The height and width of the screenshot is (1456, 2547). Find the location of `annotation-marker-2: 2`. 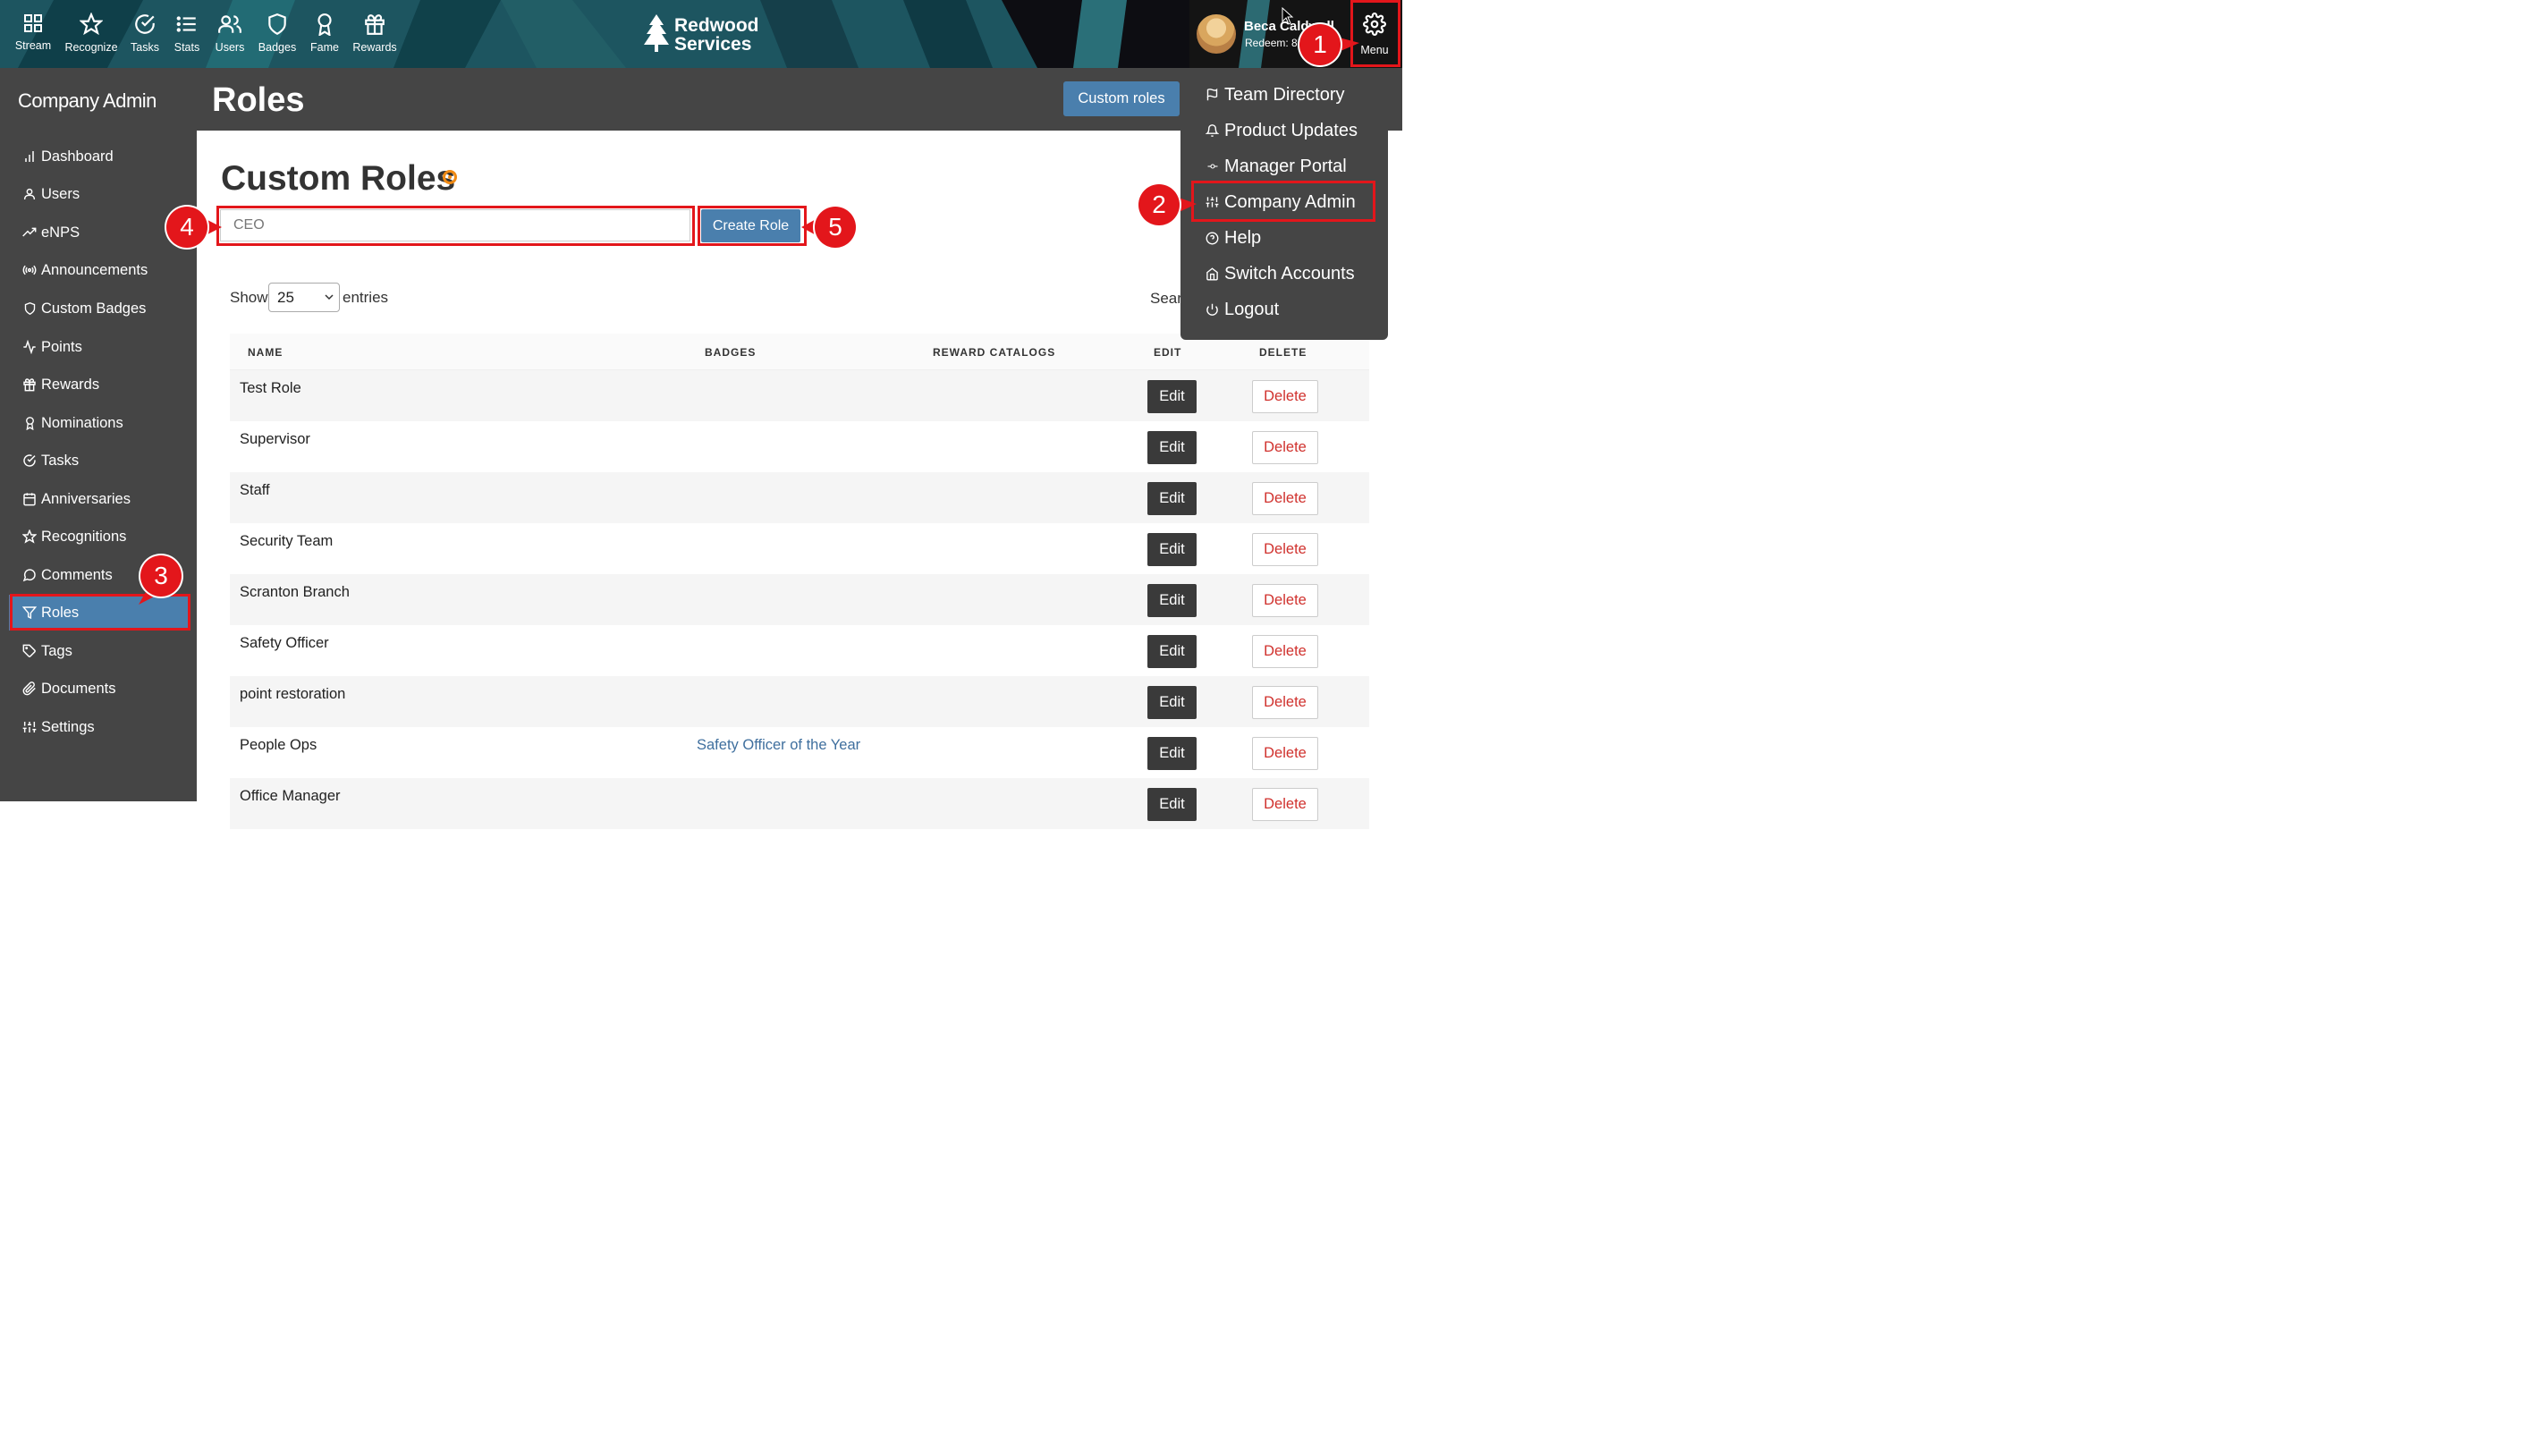

annotation-marker-2: 2 is located at coordinates (1159, 204).